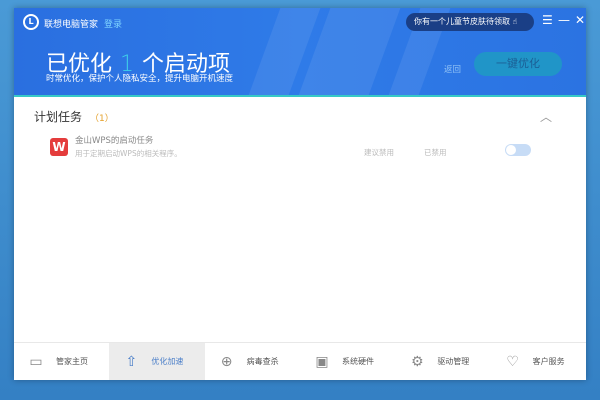 Image resolution: width=600 pixels, height=400 pixels. What do you see at coordinates (462, 21) in the screenshot?
I see `promo-text: 你有一个儿童节皮肤待领取` at bounding box center [462, 21].